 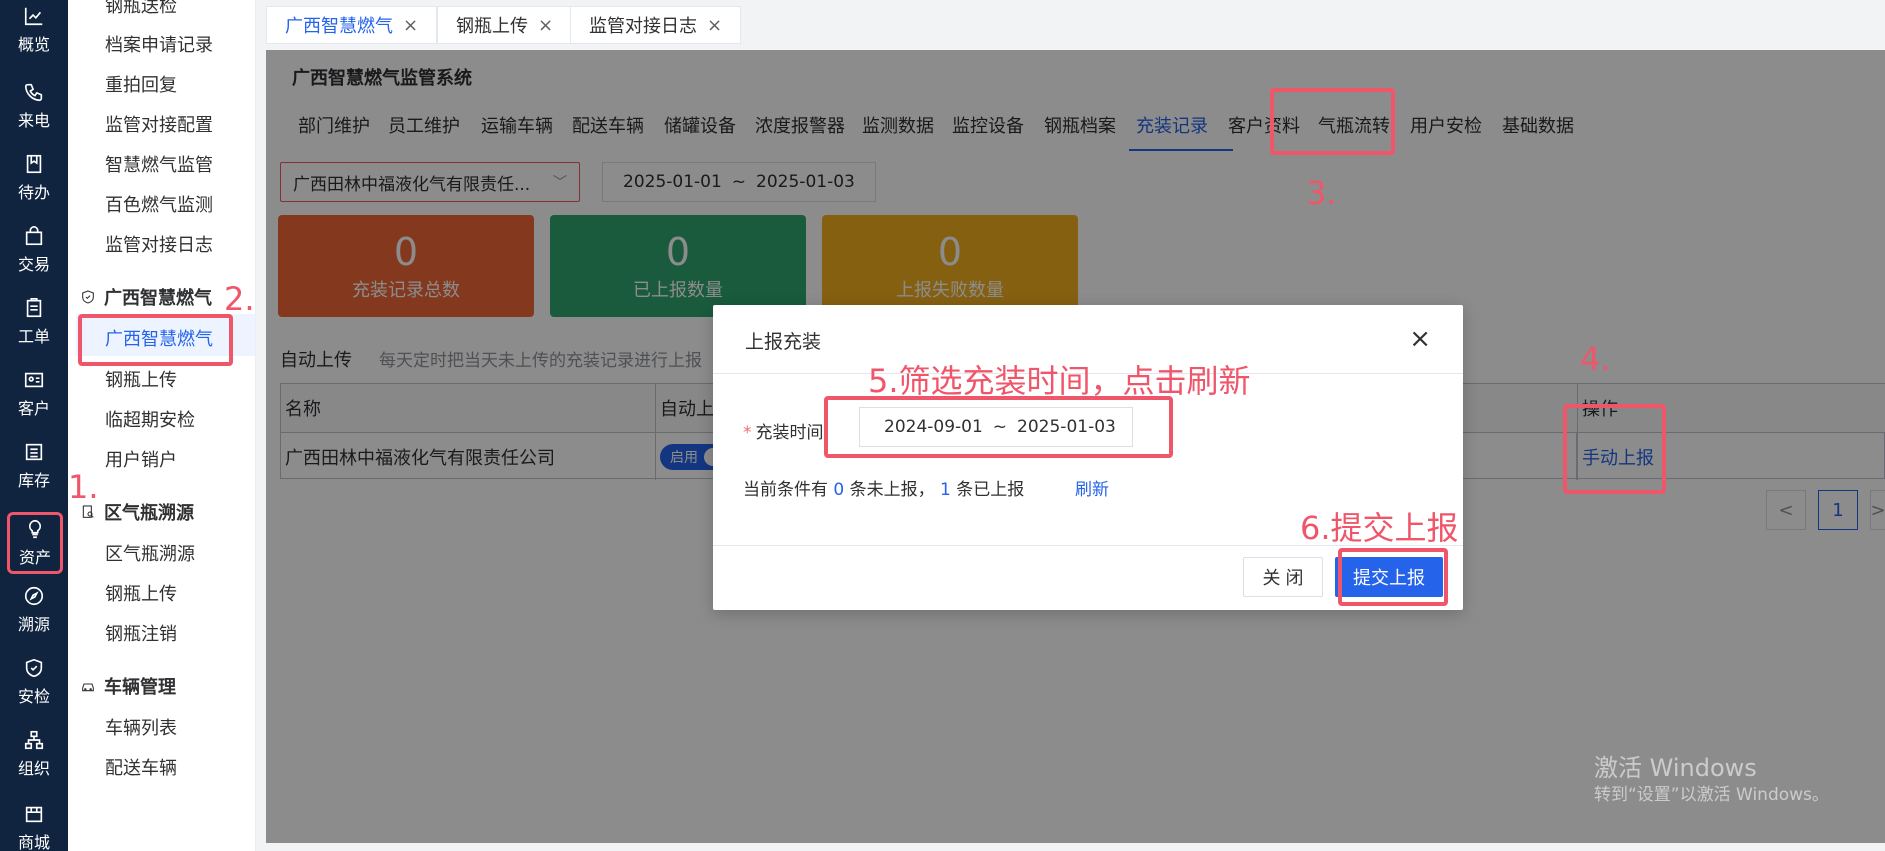 What do you see at coordinates (34, 668) in the screenshot?
I see `shield-icon` at bounding box center [34, 668].